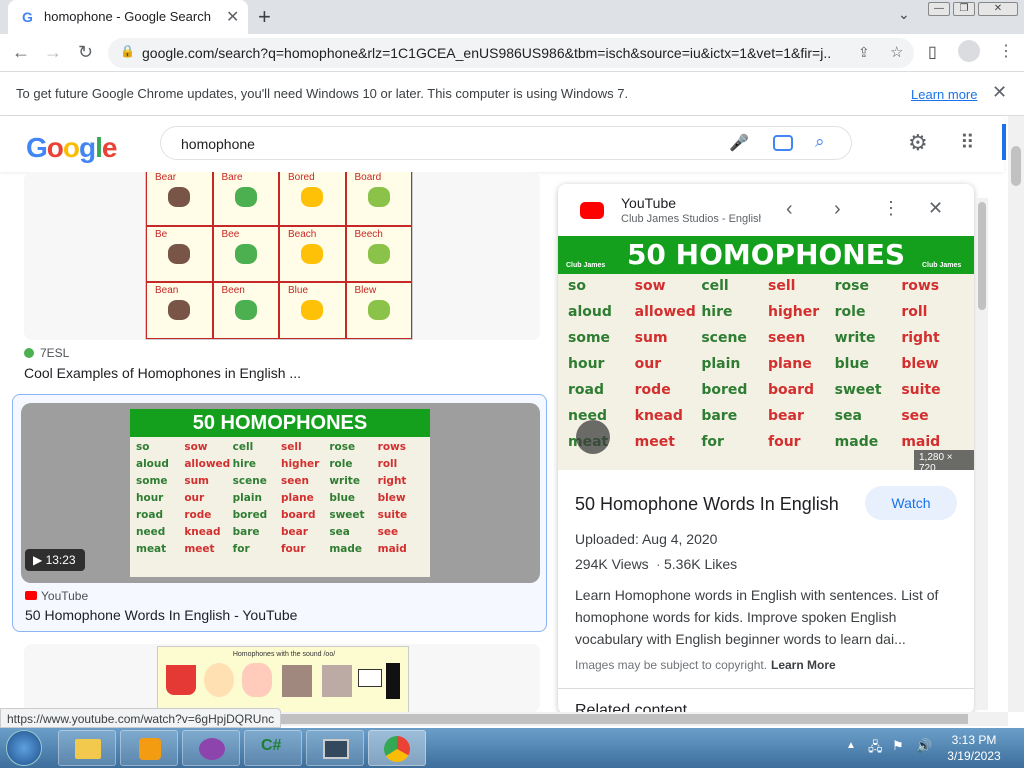 This screenshot has width=1024, height=768. What do you see at coordinates (71, 148) in the screenshot?
I see `google-doodle-logo: Google` at bounding box center [71, 148].